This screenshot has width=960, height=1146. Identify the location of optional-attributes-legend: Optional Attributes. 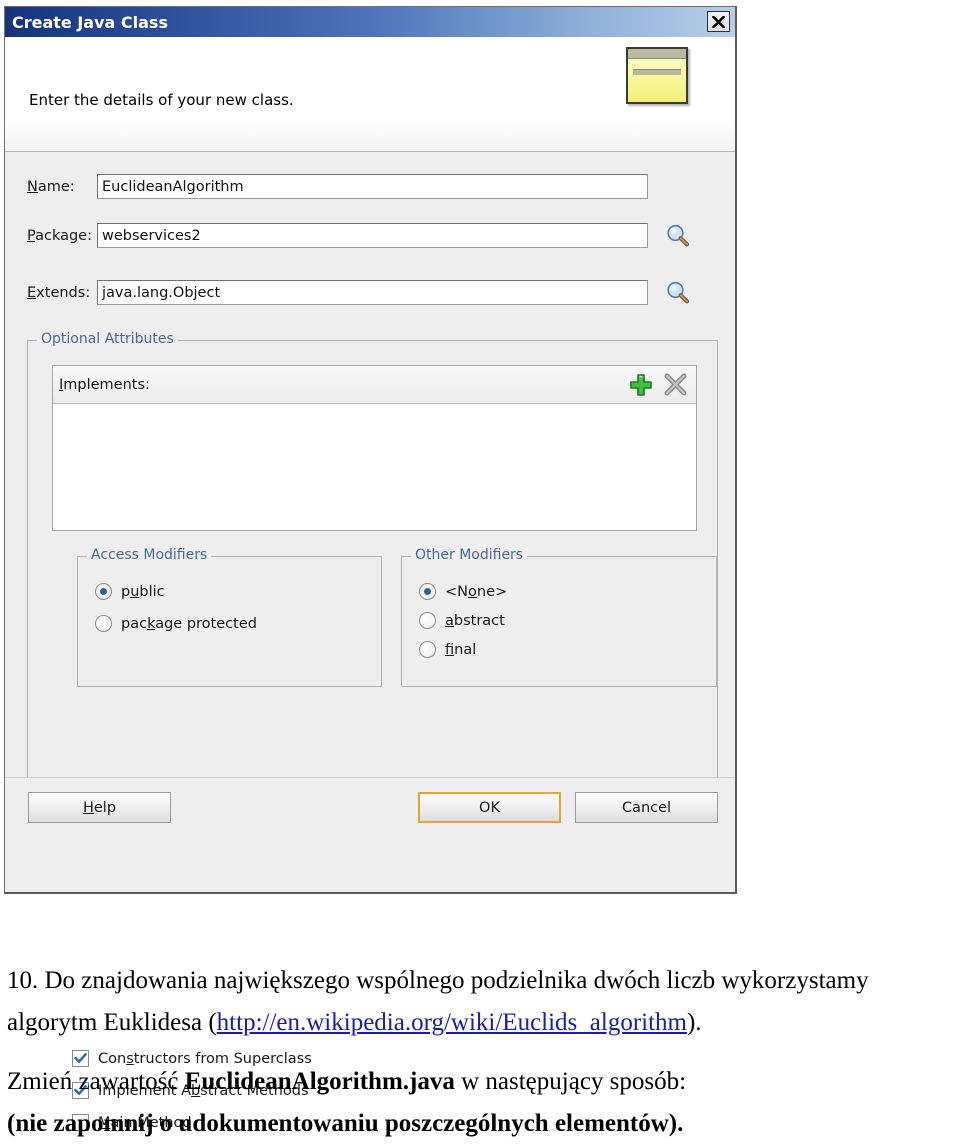
(107, 339).